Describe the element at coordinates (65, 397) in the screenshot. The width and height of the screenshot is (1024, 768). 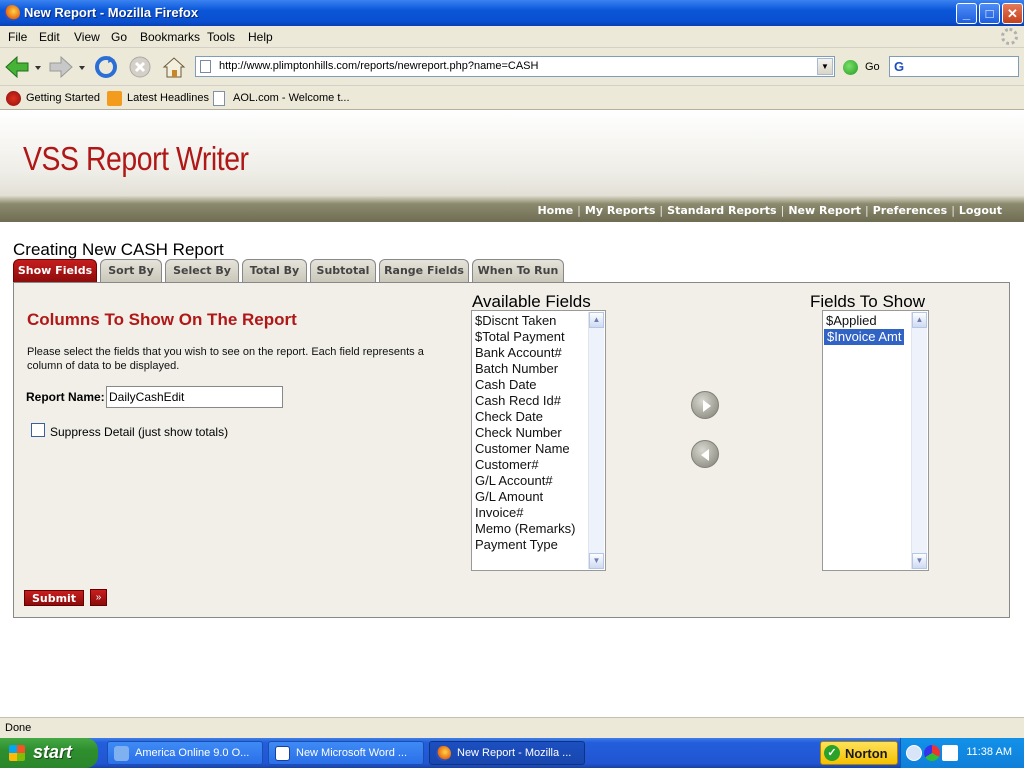
I see `report-name-label: Report Name:` at that location.